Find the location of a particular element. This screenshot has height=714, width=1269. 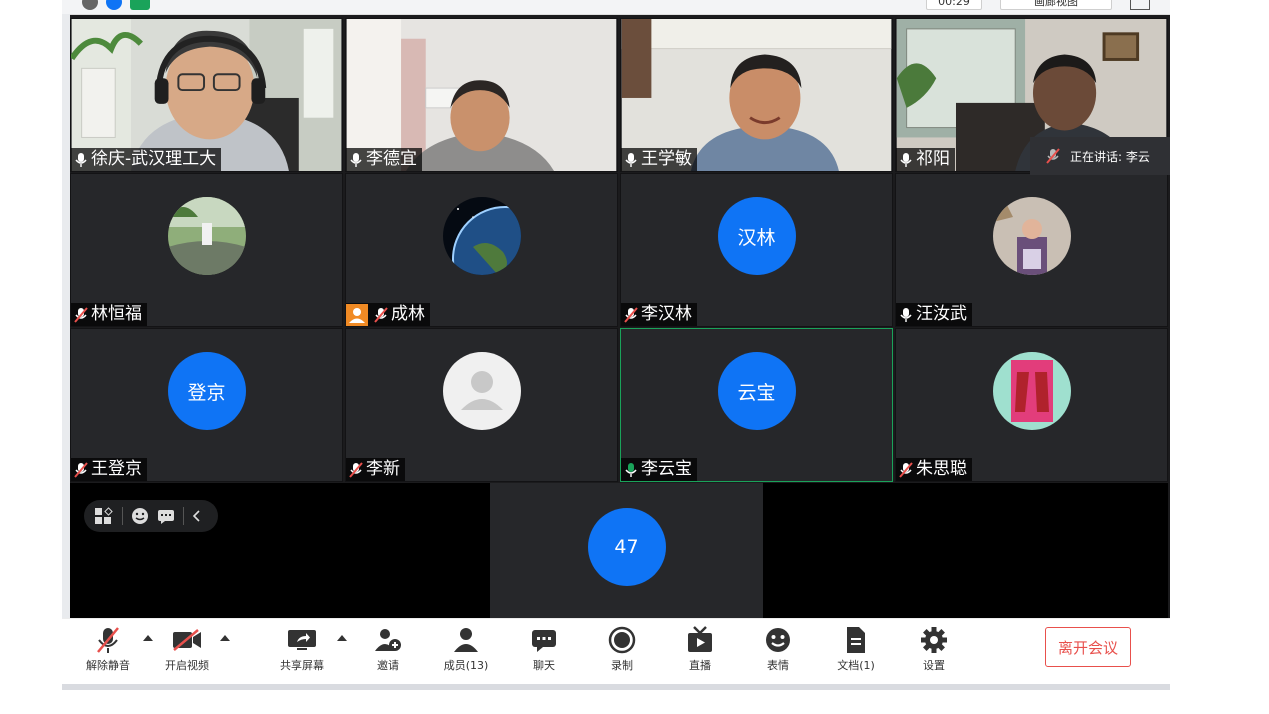

avatar-photo-child is located at coordinates (1031, 236).